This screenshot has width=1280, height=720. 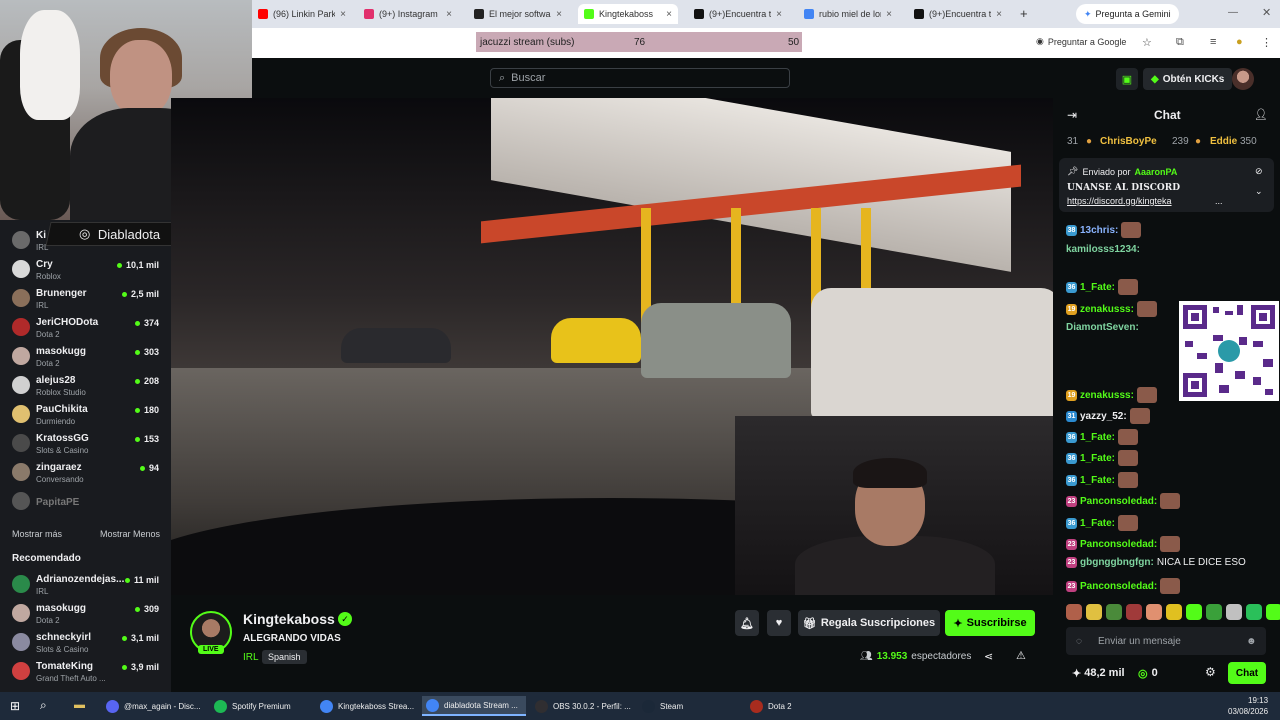 I want to click on new-tab-button: +, so click(x=1024, y=13).